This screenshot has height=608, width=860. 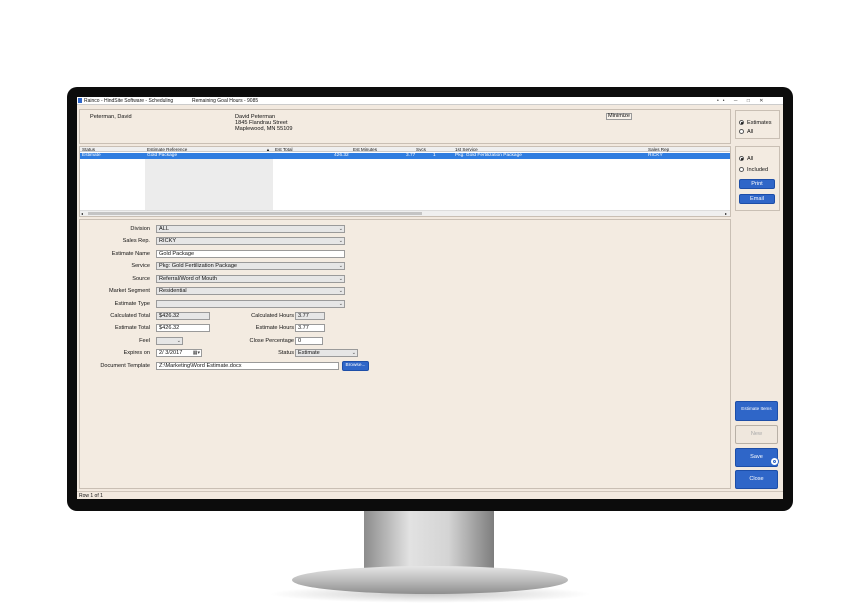 What do you see at coordinates (130, 316) in the screenshot?
I see `calculated-total-label: Calculated Total` at bounding box center [130, 316].